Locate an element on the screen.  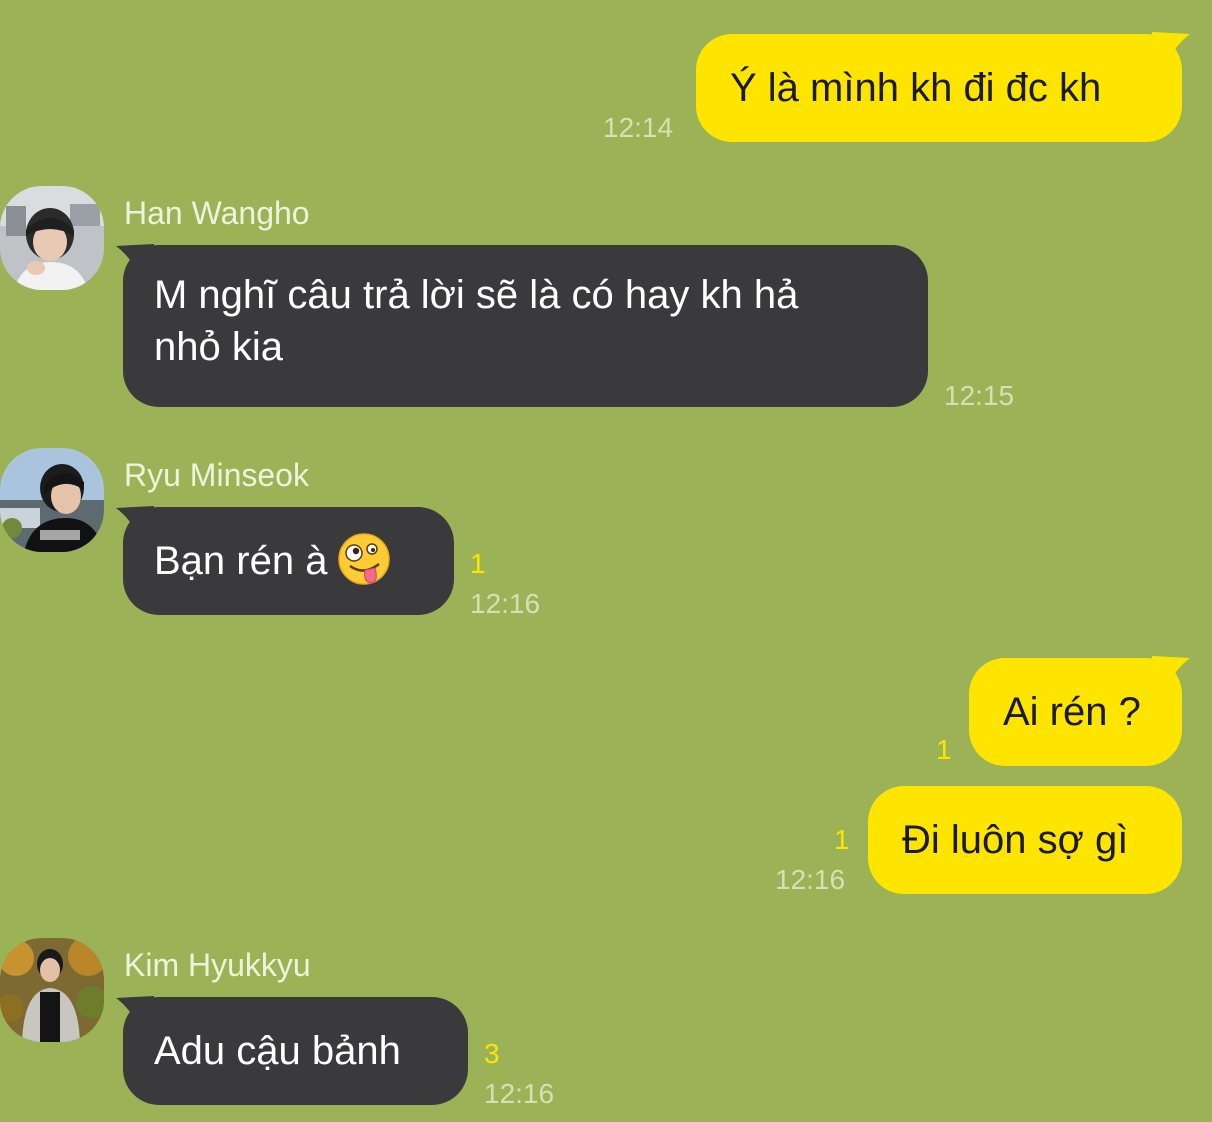
avatar-han-wangho is located at coordinates (52, 238).